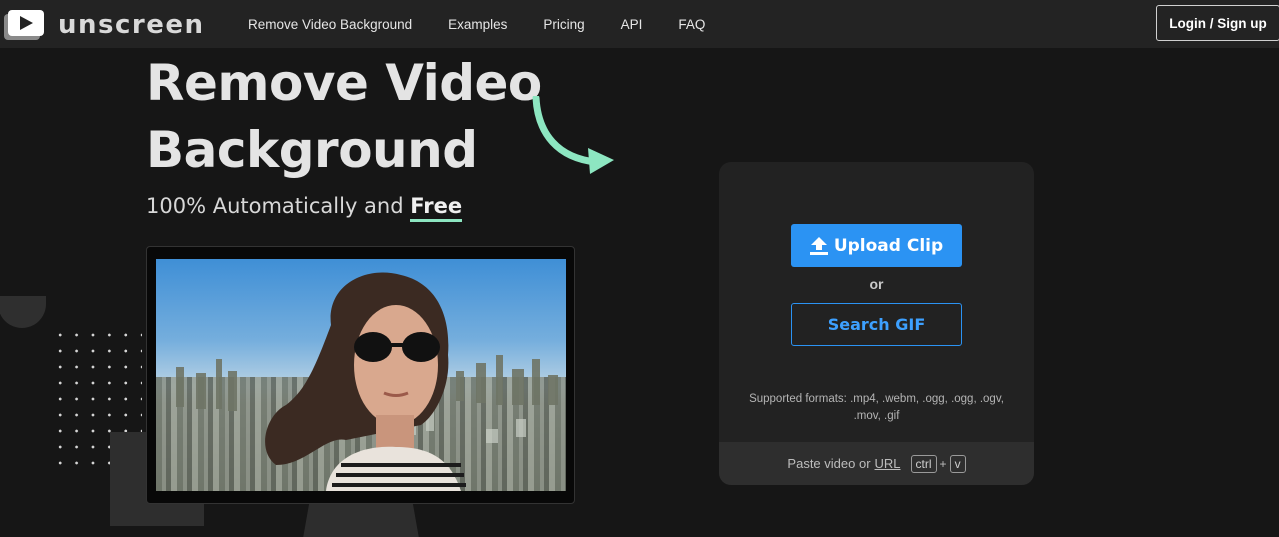 The image size is (1279, 537). Describe the element at coordinates (632, 24) in the screenshot. I see `nav-link-api: API` at that location.